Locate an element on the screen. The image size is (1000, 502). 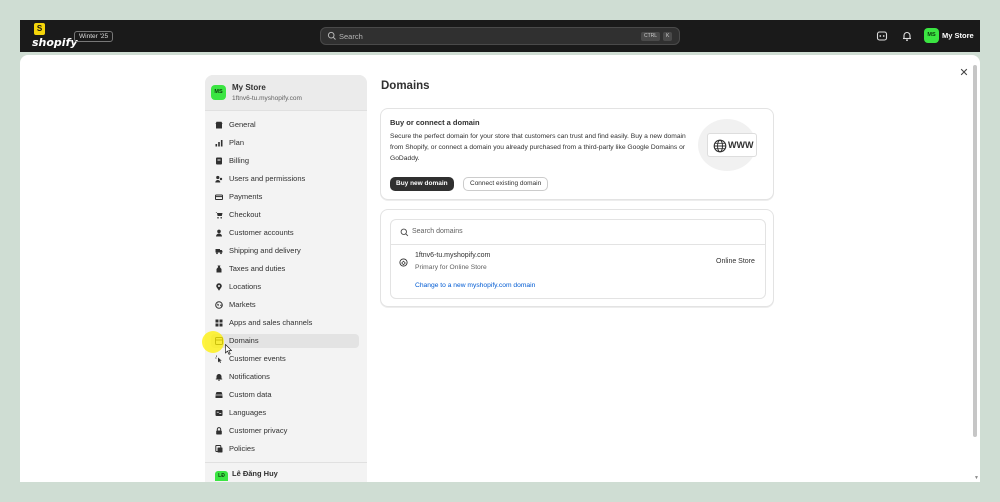
sidebar-item-locations: Locations is located at coordinates (285, 287).